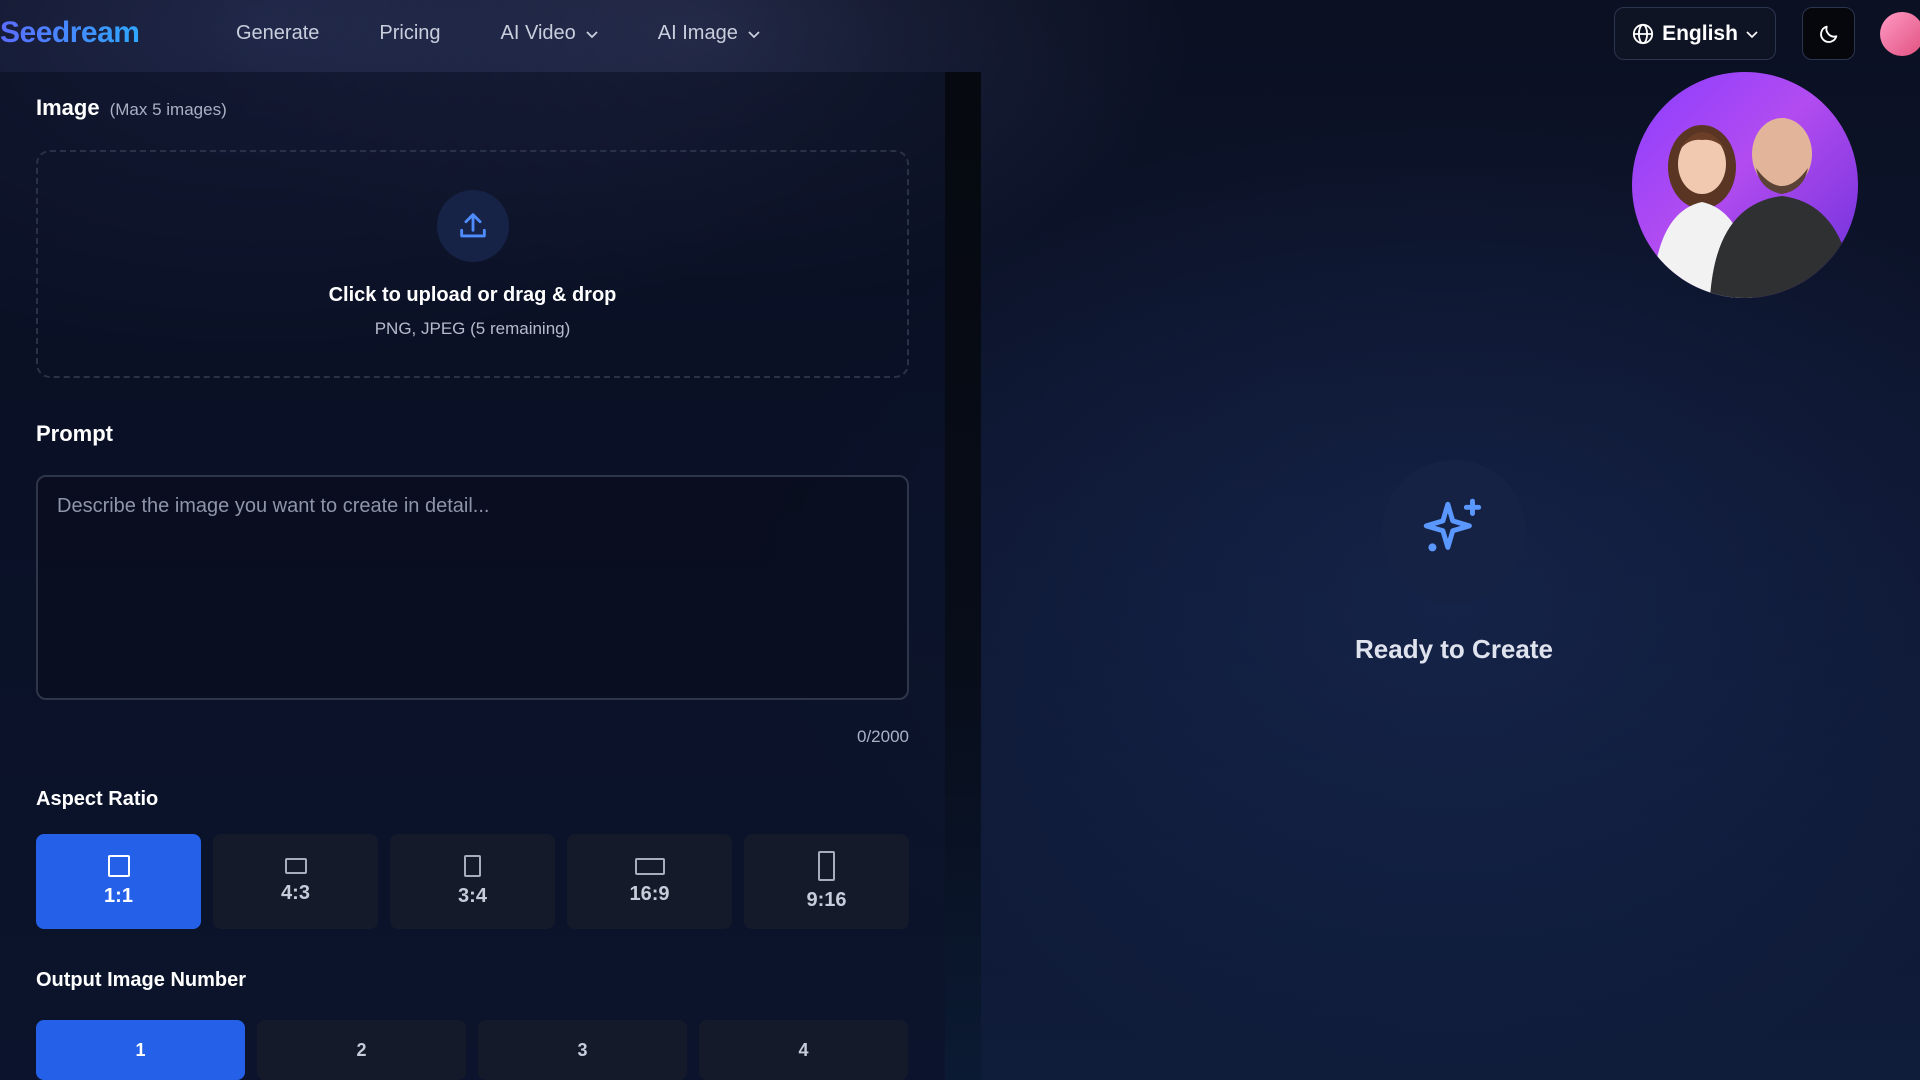 The height and width of the screenshot is (1080, 1920). I want to click on portrait-shape-icon, so click(472, 866).